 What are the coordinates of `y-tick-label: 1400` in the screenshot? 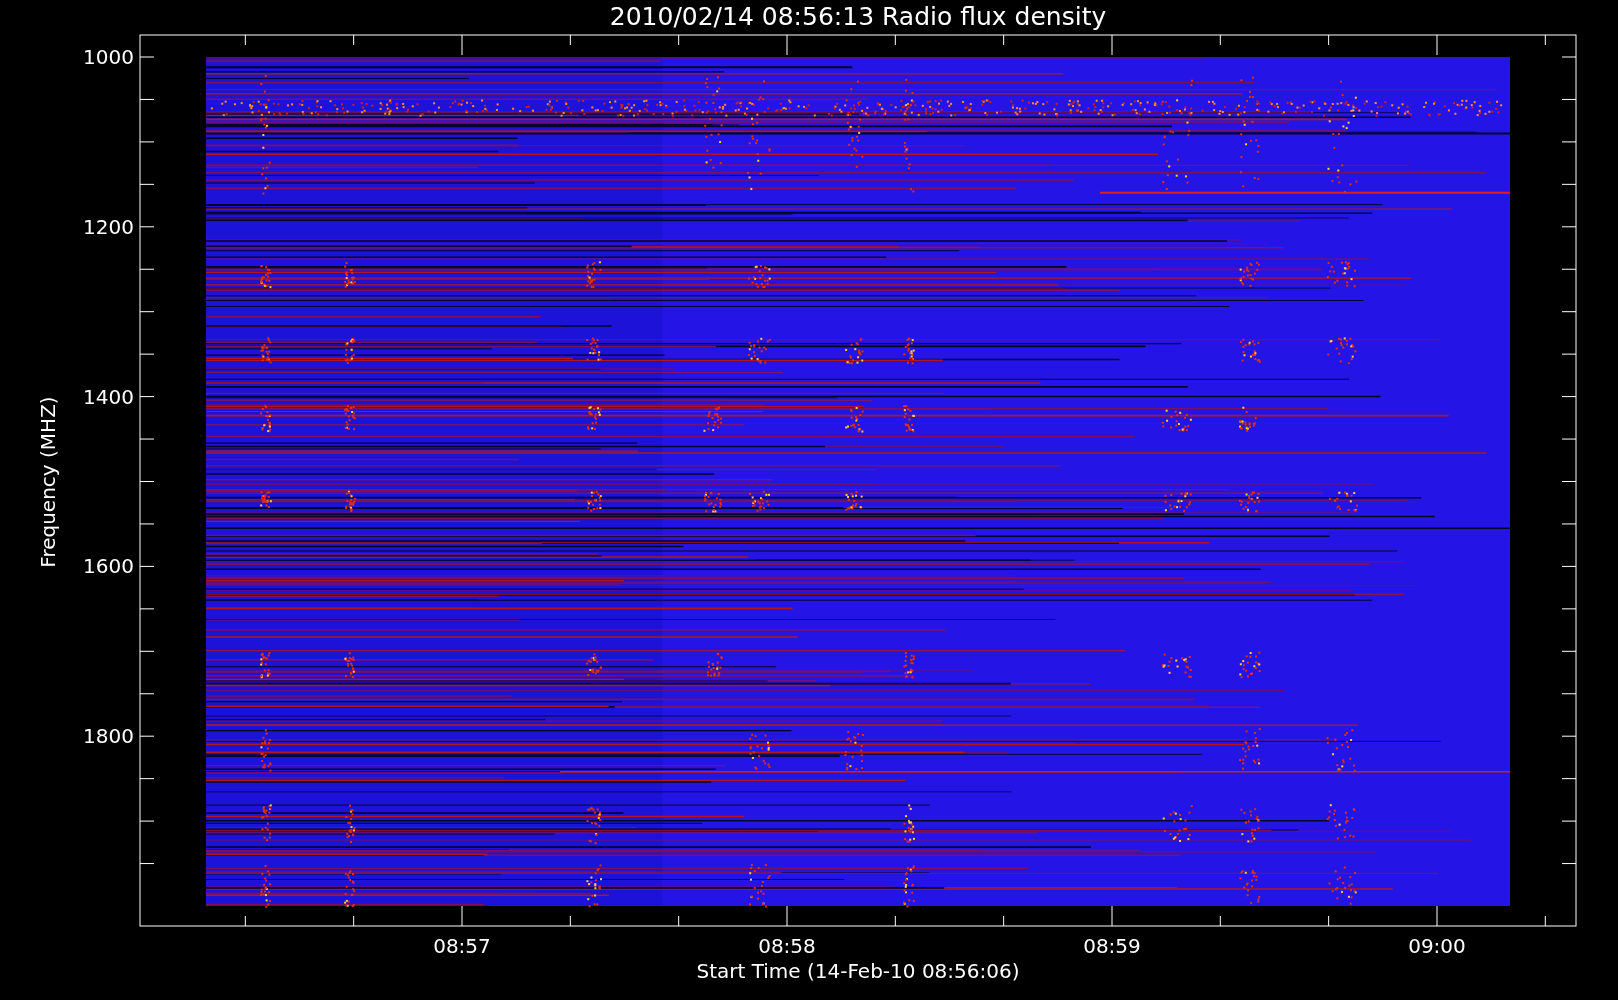 It's located at (108, 396).